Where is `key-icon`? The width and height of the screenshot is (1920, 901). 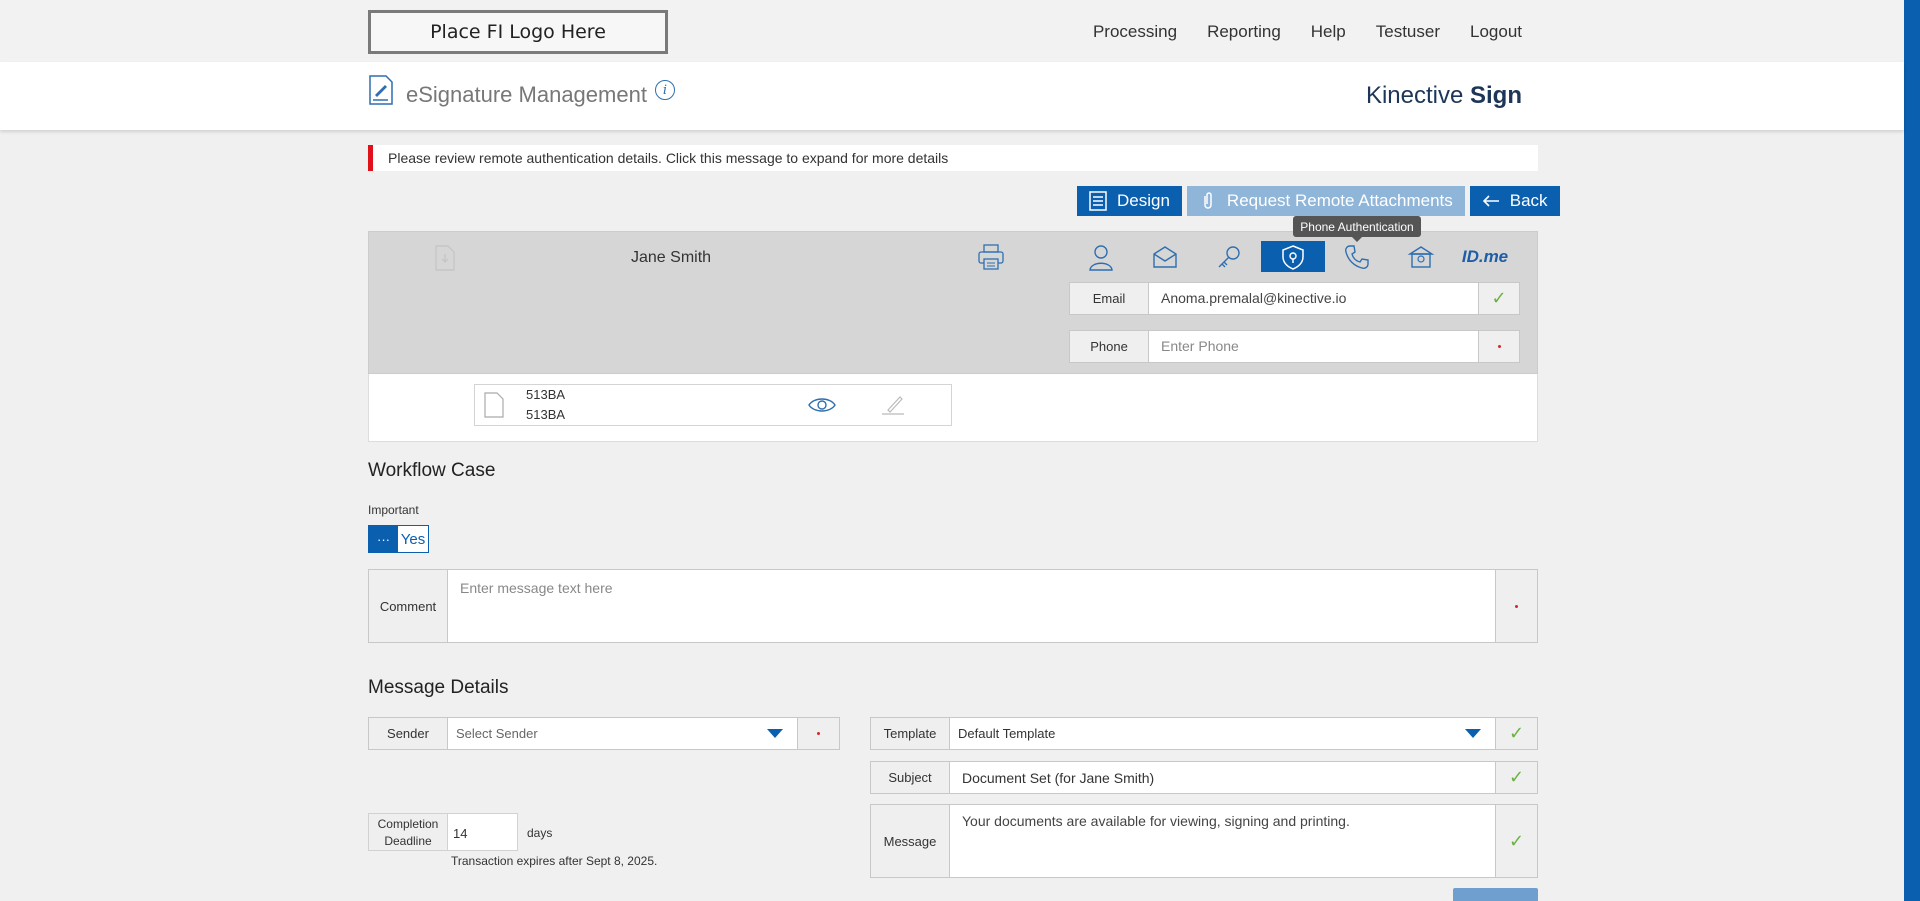
key-icon is located at coordinates (1229, 256).